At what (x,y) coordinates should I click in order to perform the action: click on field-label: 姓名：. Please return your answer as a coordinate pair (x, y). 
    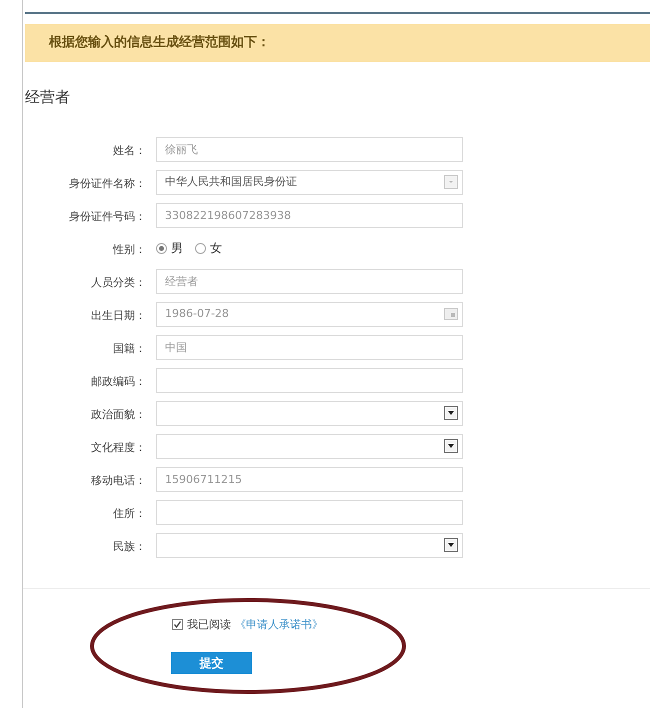
    Looking at the image, I should click on (129, 150).